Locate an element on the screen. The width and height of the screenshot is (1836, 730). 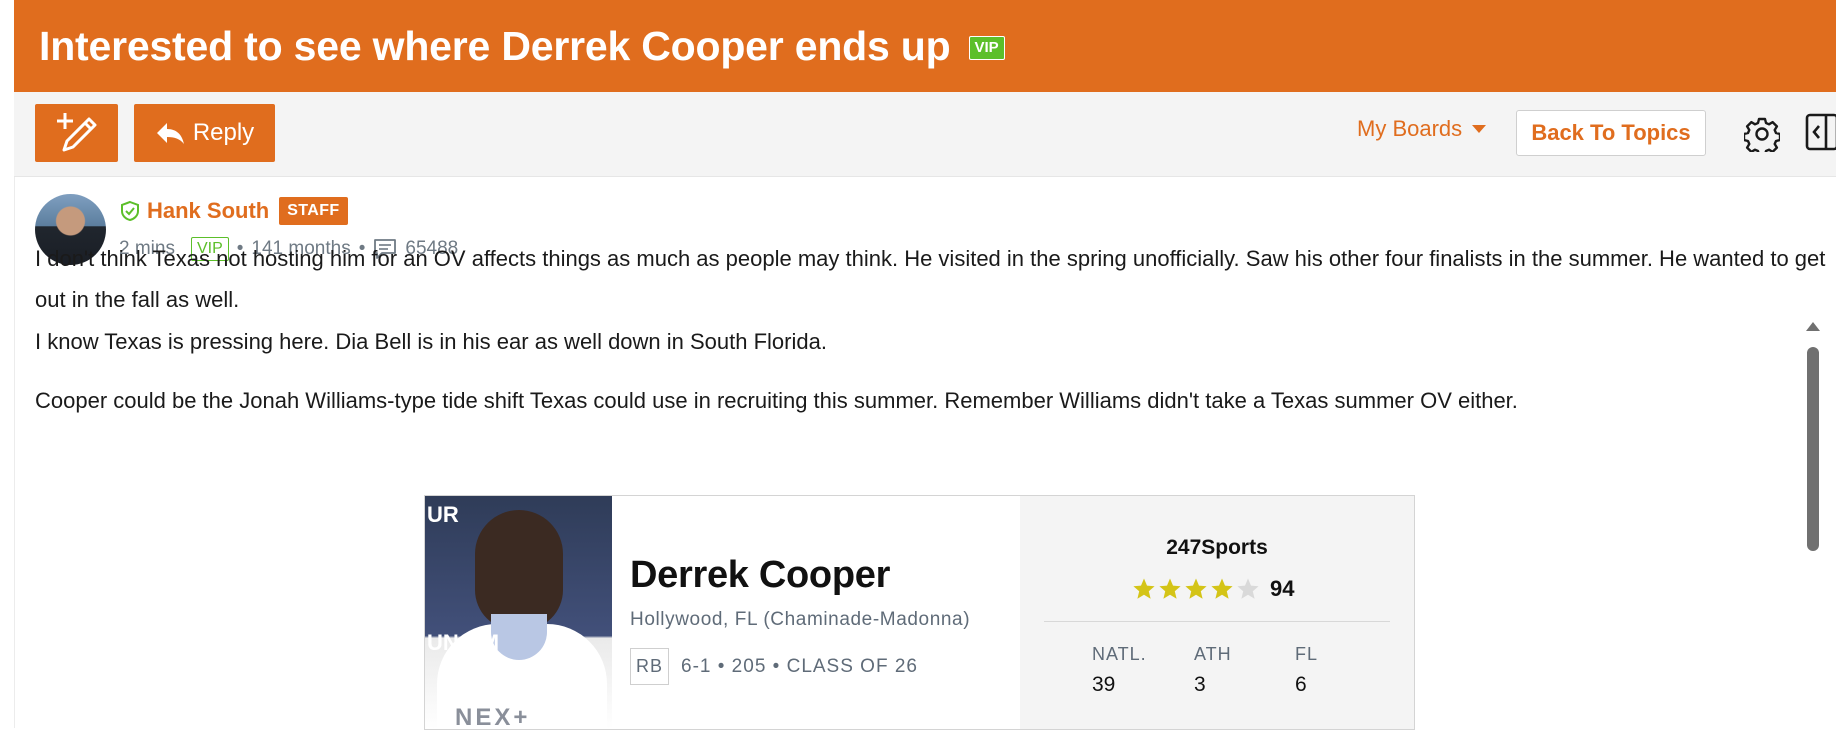
rank-label: ATH is located at coordinates (1213, 654).